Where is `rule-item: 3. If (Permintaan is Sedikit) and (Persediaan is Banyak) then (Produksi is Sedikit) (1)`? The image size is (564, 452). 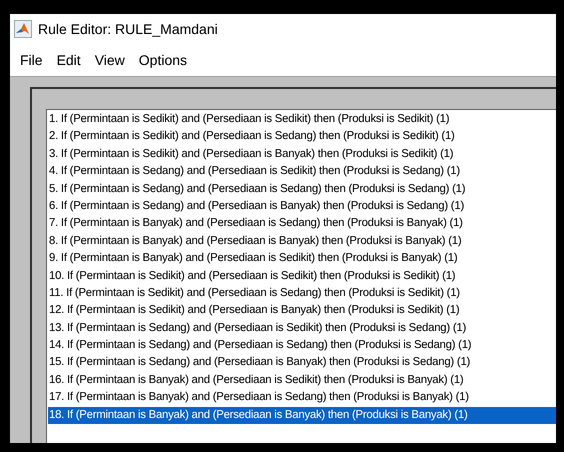 rule-item: 3. If (Permintaan is Sedikit) and (Persediaan is Banyak) then (Produksi is Sedikit) (1) is located at coordinates (302, 155).